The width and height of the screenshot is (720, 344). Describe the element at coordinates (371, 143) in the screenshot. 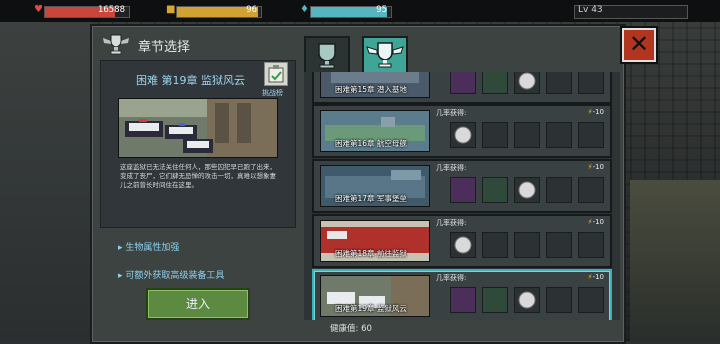

I see `chapter-name: 困难第16章 航空母舰` at that location.